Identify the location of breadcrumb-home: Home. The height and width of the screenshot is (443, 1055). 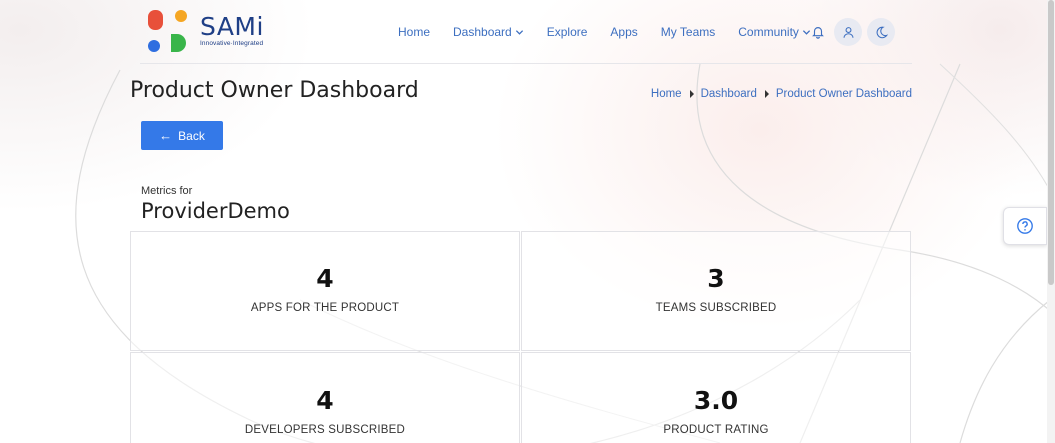
(666, 94).